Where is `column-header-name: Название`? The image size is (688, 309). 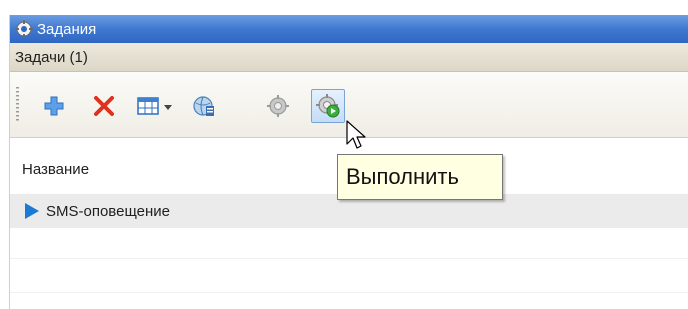
column-header-name: Название is located at coordinates (49, 169).